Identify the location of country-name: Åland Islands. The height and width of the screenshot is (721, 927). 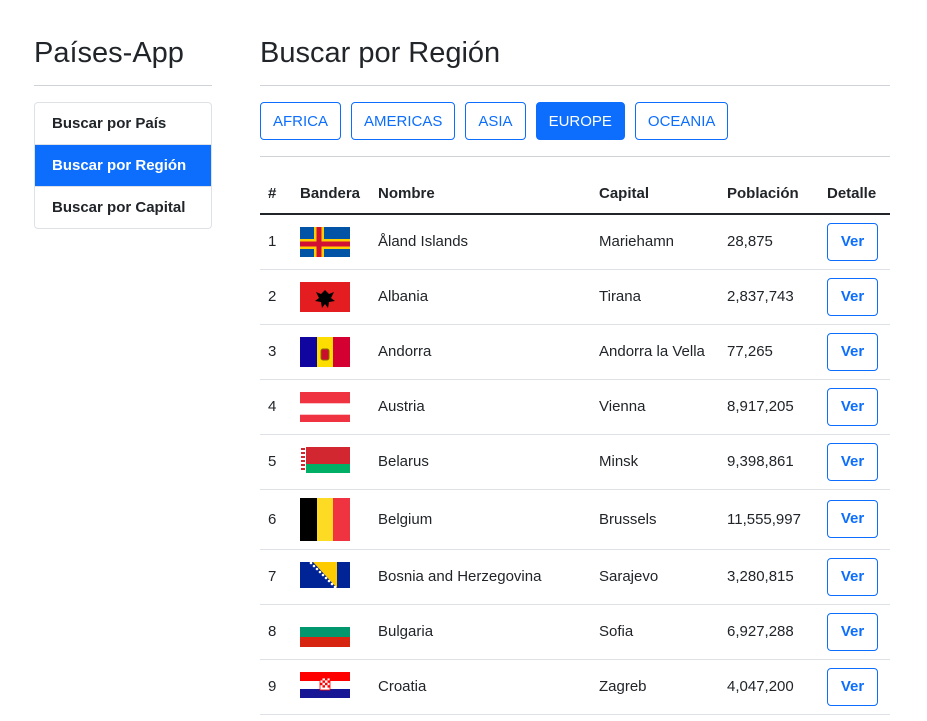
(480, 242).